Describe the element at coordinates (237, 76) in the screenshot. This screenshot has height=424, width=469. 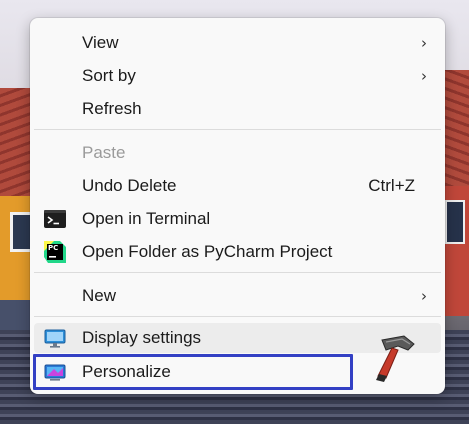
I see `menu-item-sort-by: Sort by ›` at that location.